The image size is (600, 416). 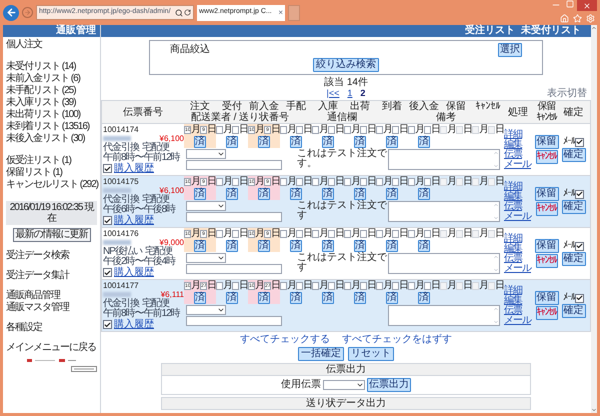 What do you see at coordinates (568, 93) in the screenshot?
I see `display-toggle-link: 表示切替` at bounding box center [568, 93].